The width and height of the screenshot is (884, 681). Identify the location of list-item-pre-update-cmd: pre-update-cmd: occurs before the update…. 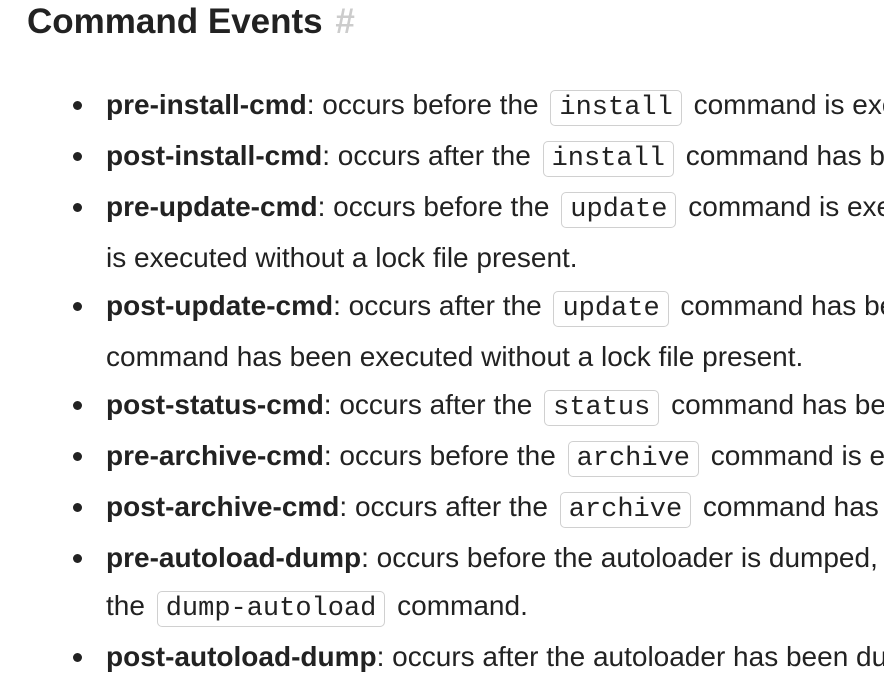
(478, 232).